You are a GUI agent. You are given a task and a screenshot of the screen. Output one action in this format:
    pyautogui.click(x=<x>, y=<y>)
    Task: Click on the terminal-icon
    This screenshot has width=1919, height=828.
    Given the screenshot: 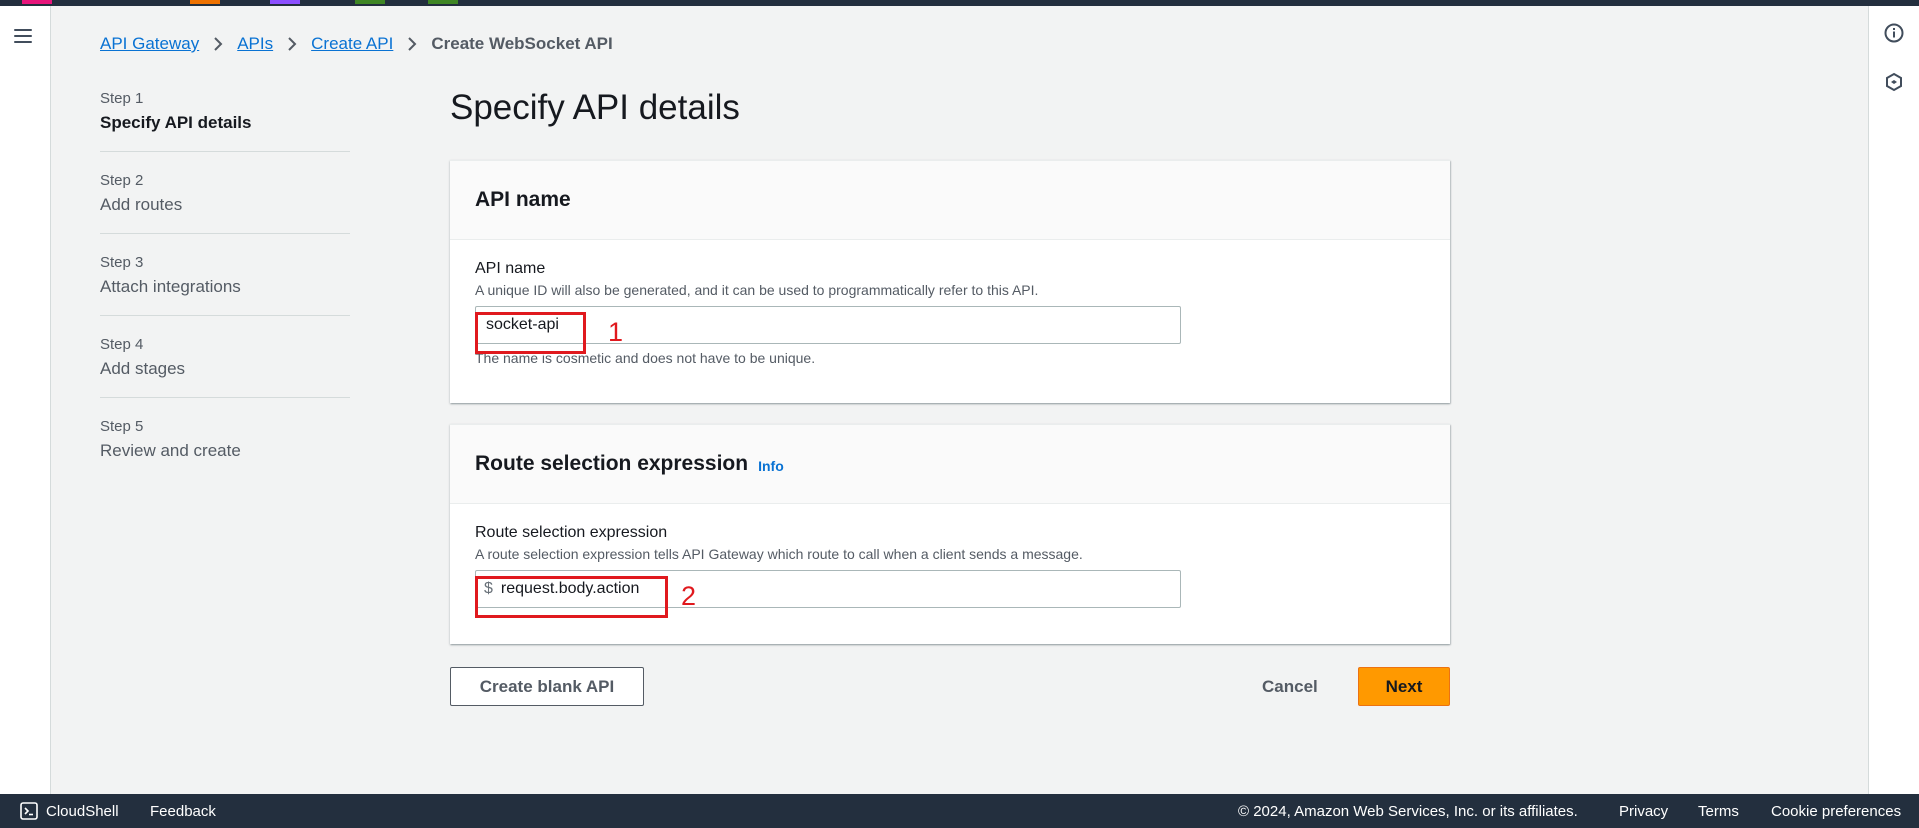 What is the action you would take?
    pyautogui.click(x=29, y=811)
    